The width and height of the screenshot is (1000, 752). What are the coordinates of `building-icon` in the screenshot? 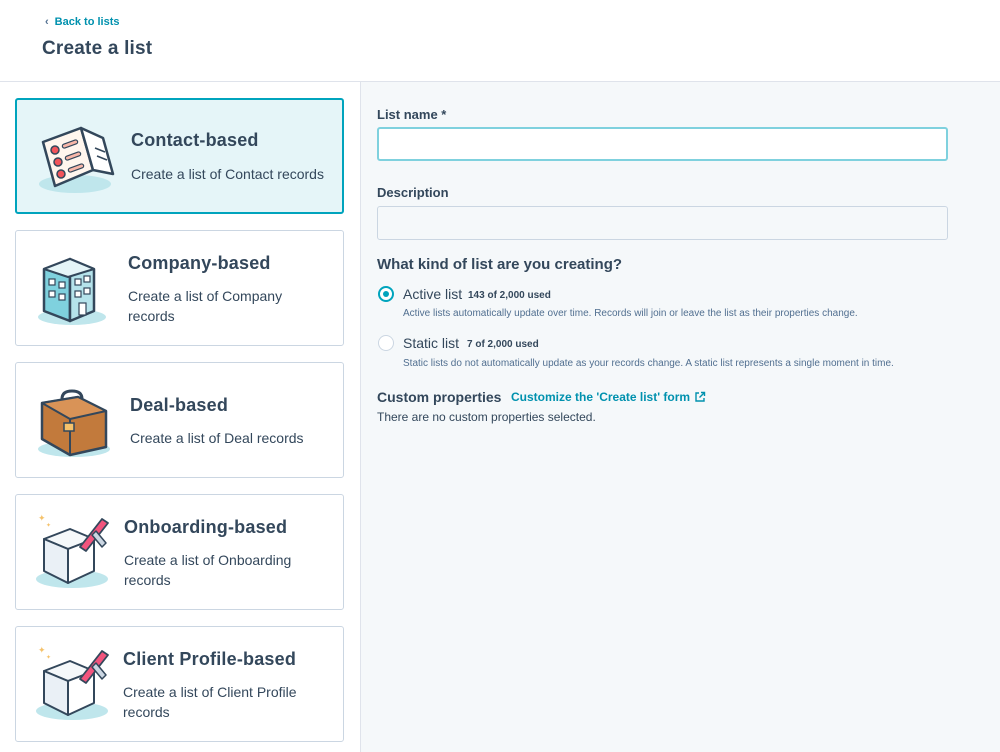 It's located at (72, 291).